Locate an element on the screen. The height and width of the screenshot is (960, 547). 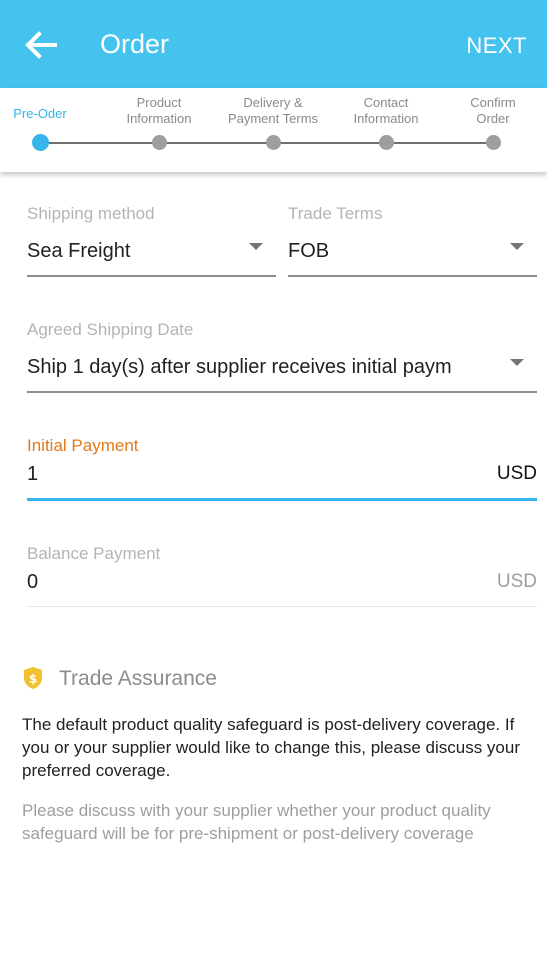
balance-payment-label: Balance Payment is located at coordinates (94, 553).